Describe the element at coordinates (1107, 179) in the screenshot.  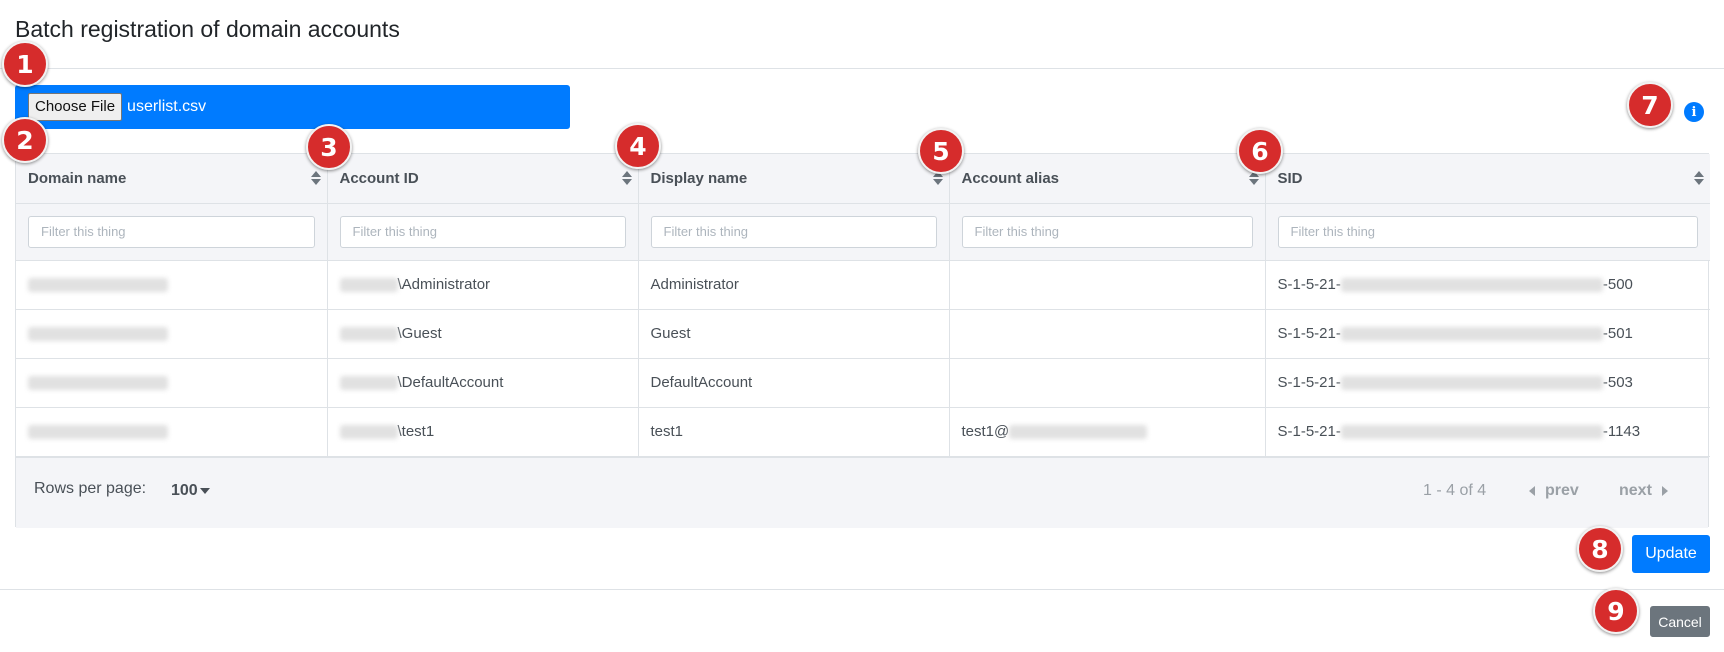
I see `column-header-account-alias: Account alias` at that location.